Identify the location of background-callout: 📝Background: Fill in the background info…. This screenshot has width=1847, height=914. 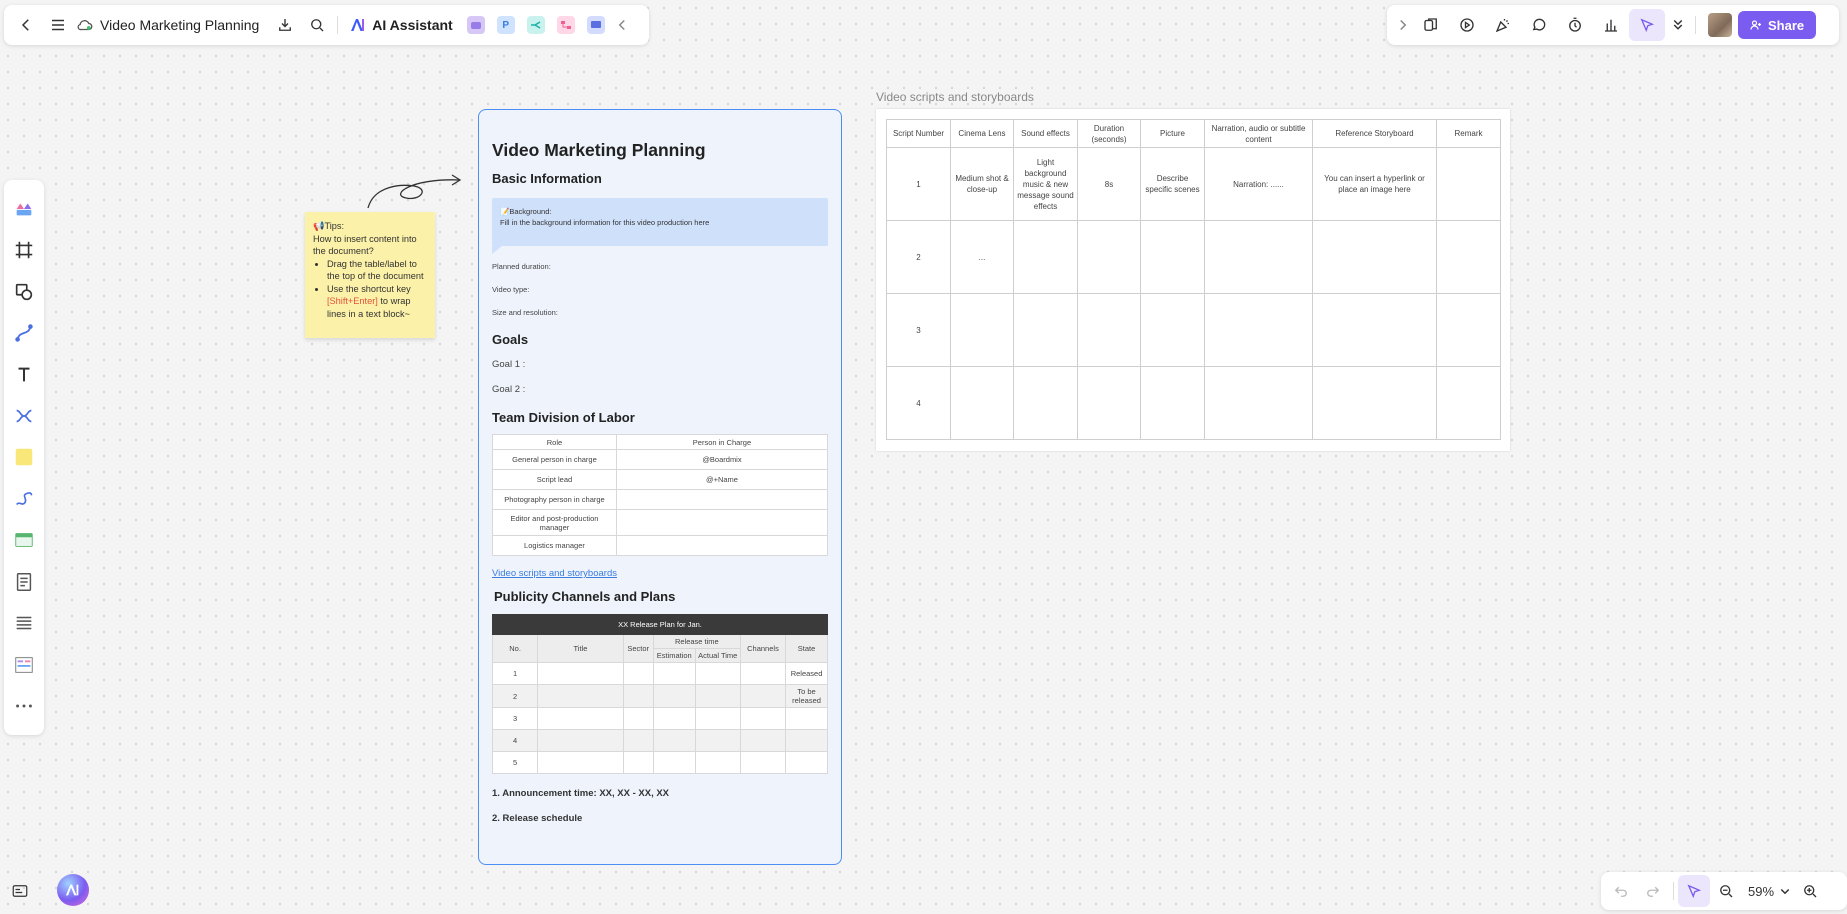
(660, 226).